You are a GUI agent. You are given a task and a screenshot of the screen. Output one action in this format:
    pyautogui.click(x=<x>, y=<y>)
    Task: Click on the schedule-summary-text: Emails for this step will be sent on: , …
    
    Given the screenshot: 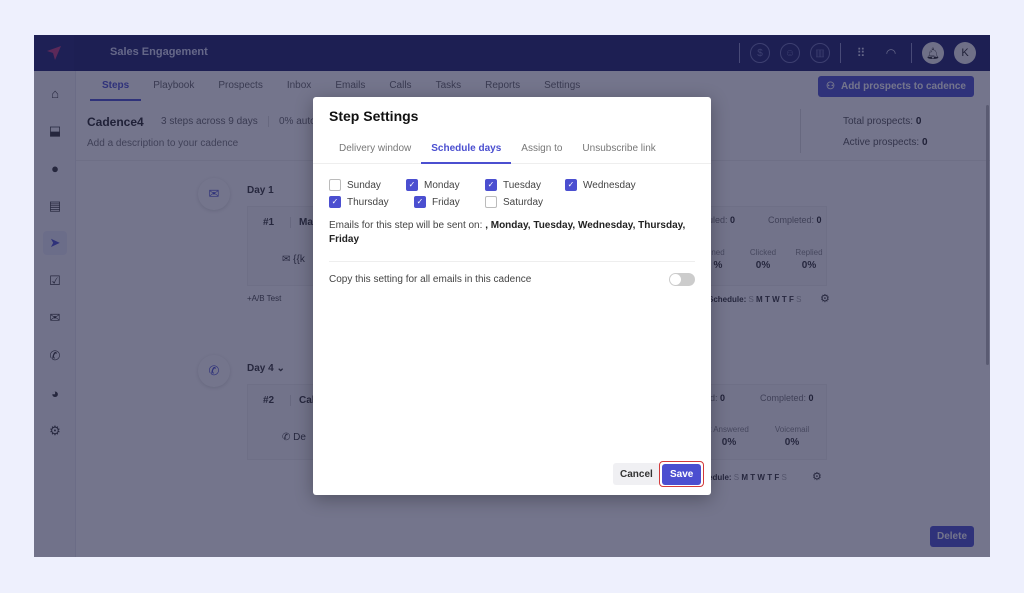 What is the action you would take?
    pyautogui.click(x=507, y=232)
    